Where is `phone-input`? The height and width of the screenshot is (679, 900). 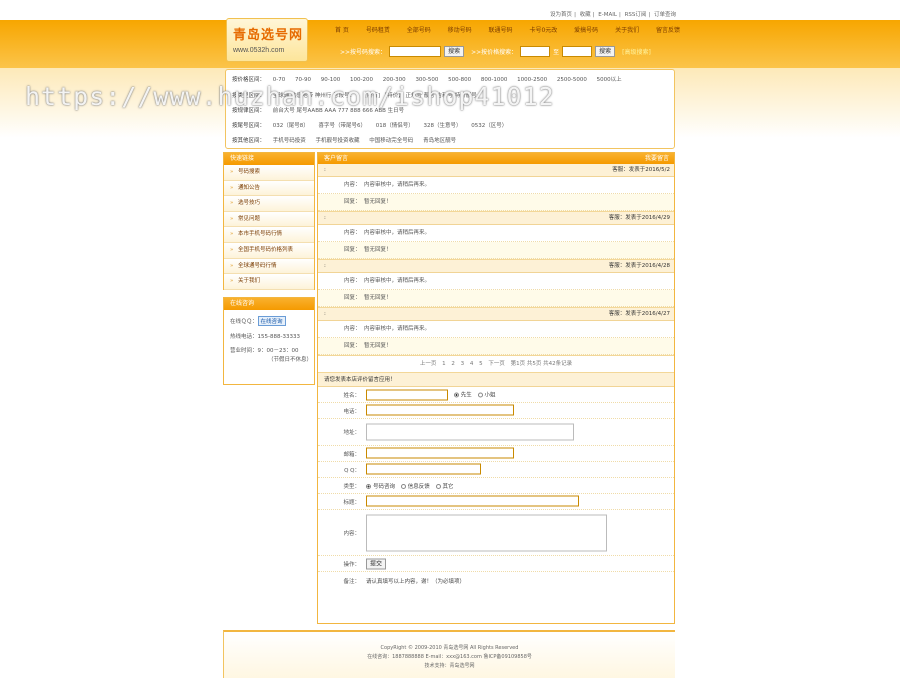
phone-input is located at coordinates (440, 409).